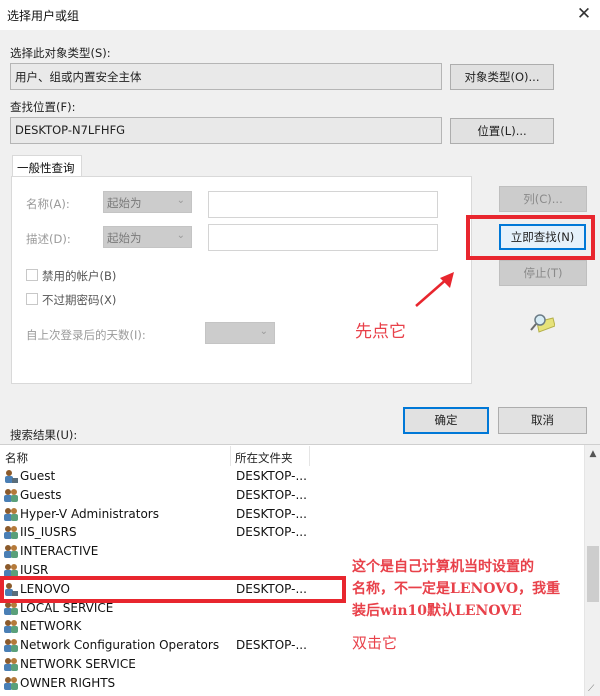 This screenshot has height=696, width=600. Describe the element at coordinates (32, 299) in the screenshot. I see `non-expiring-password-checkbox` at that location.